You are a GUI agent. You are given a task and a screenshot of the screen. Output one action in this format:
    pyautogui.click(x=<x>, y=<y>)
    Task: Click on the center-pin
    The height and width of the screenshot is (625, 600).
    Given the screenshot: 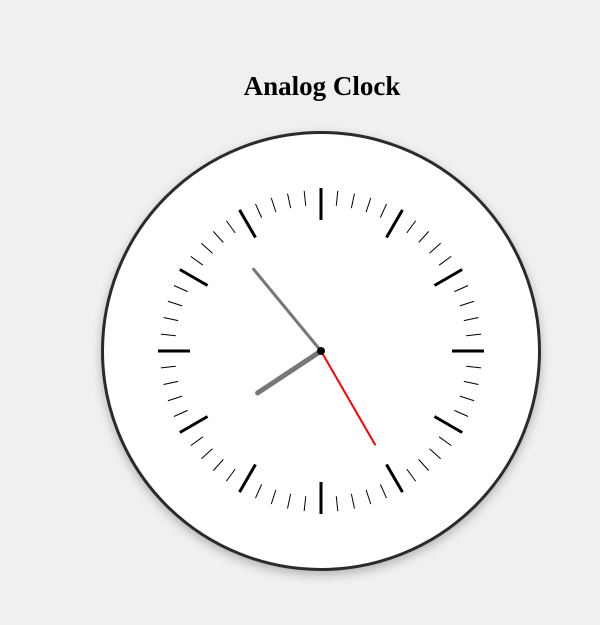 What is the action you would take?
    pyautogui.click(x=321, y=351)
    